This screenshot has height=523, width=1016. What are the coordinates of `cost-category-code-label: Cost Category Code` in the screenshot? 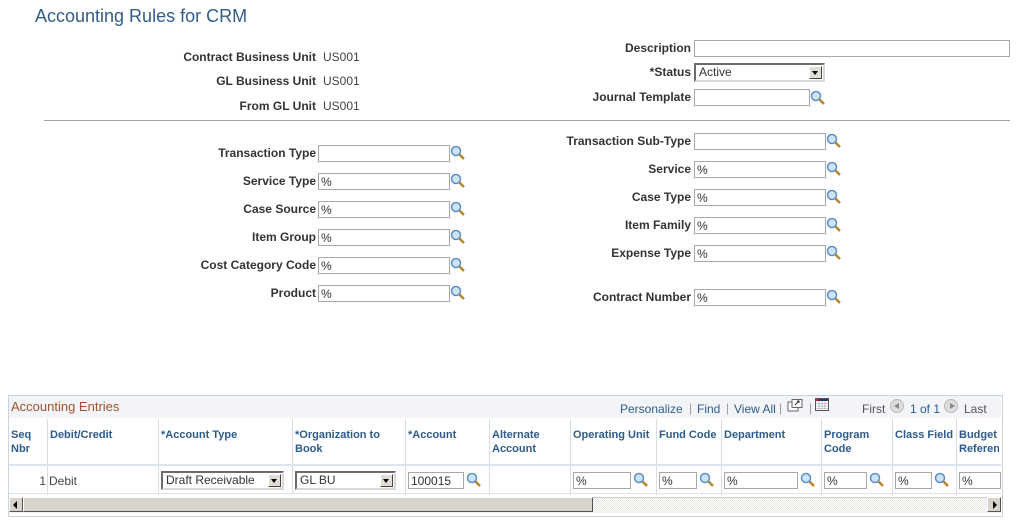 It's located at (258, 265).